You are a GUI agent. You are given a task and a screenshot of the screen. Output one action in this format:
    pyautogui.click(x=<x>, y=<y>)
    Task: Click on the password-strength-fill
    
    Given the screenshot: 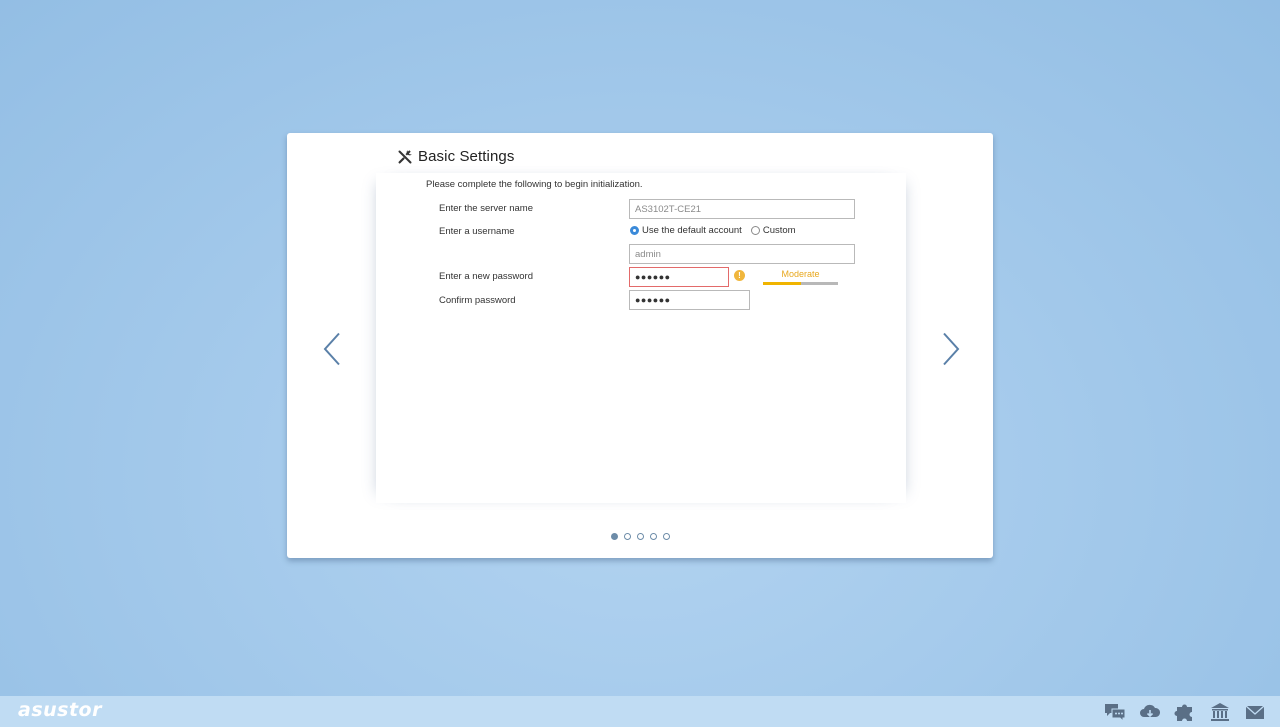 What is the action you would take?
    pyautogui.click(x=782, y=283)
    